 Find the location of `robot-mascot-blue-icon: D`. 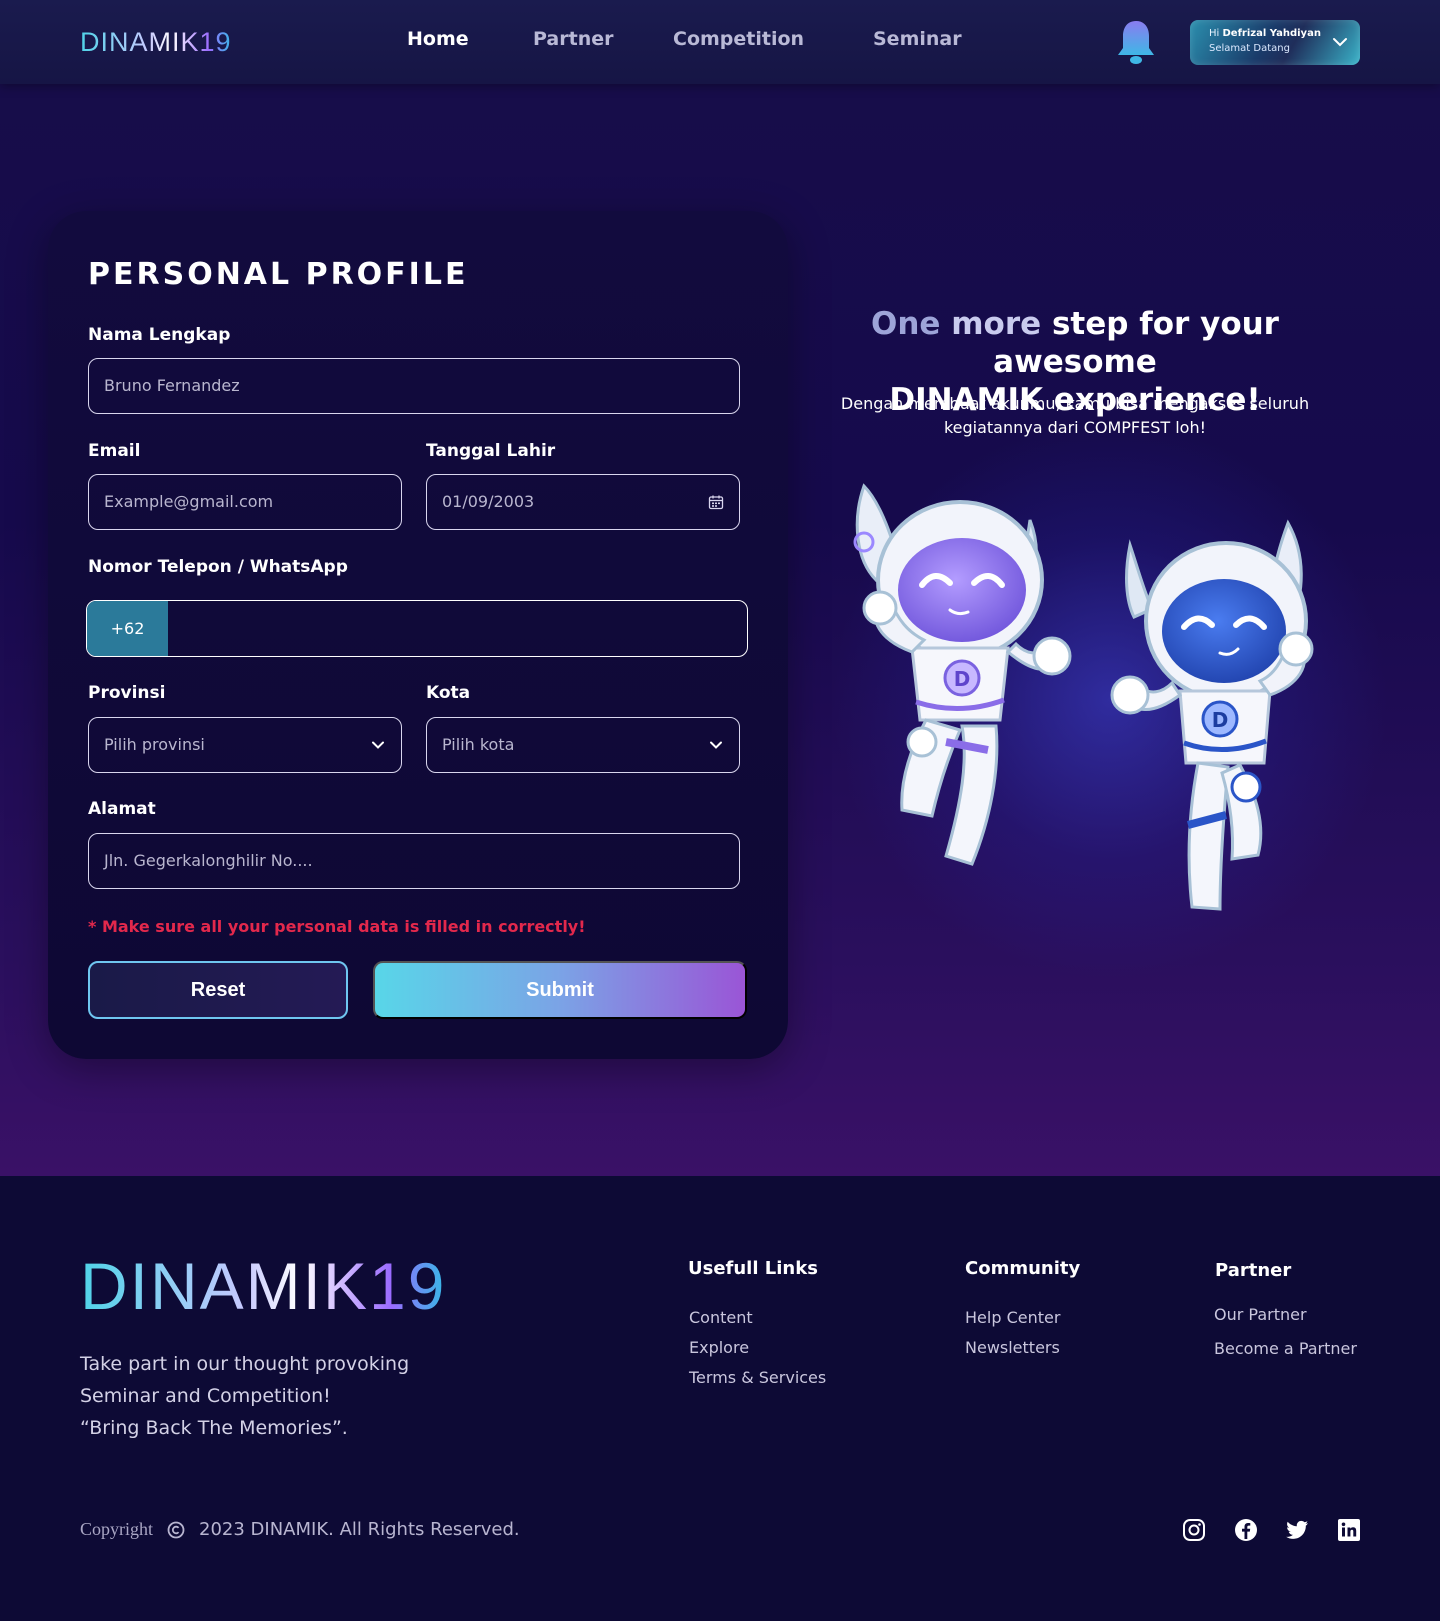

robot-mascot-blue-icon: D is located at coordinates (1212, 715).